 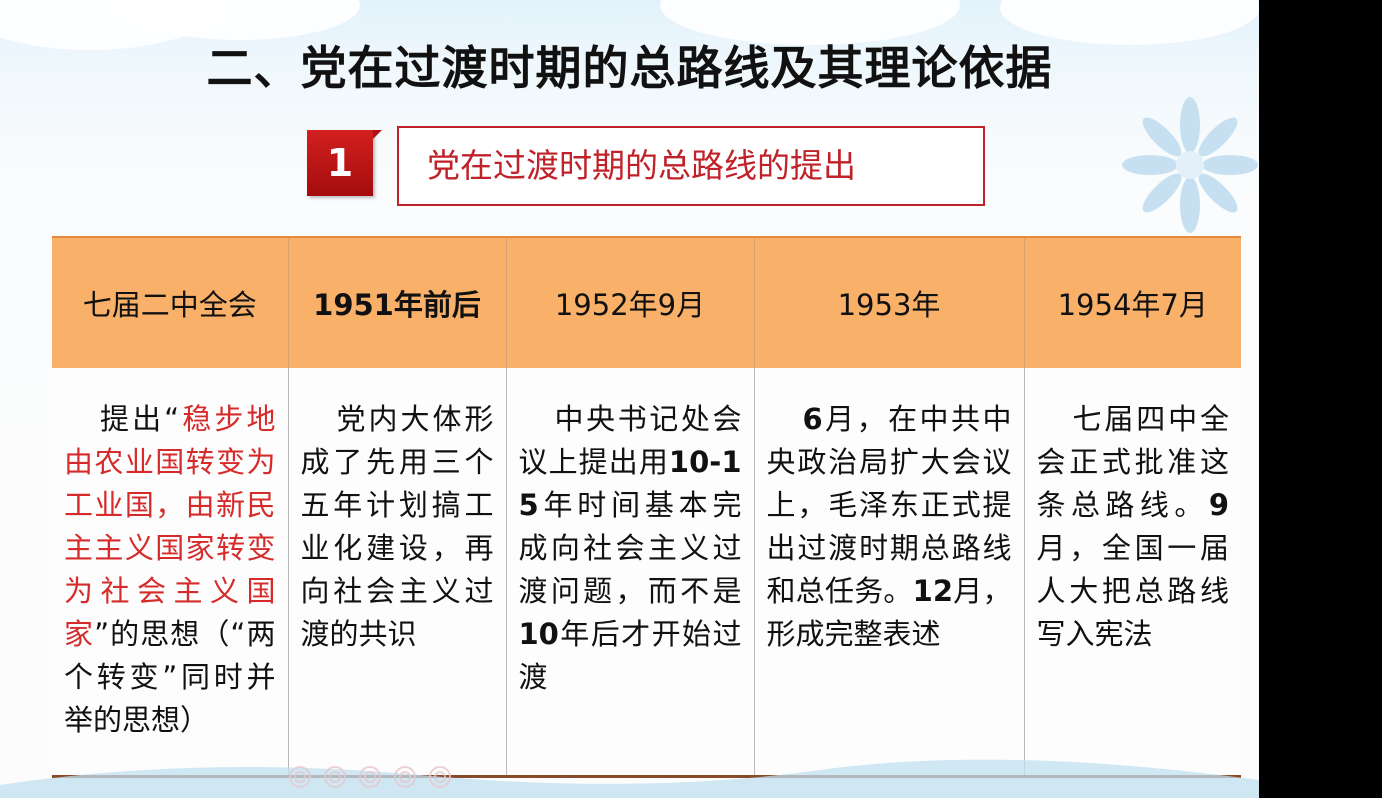 What do you see at coordinates (397, 305) in the screenshot?
I see `header-year: 1951年前后` at bounding box center [397, 305].